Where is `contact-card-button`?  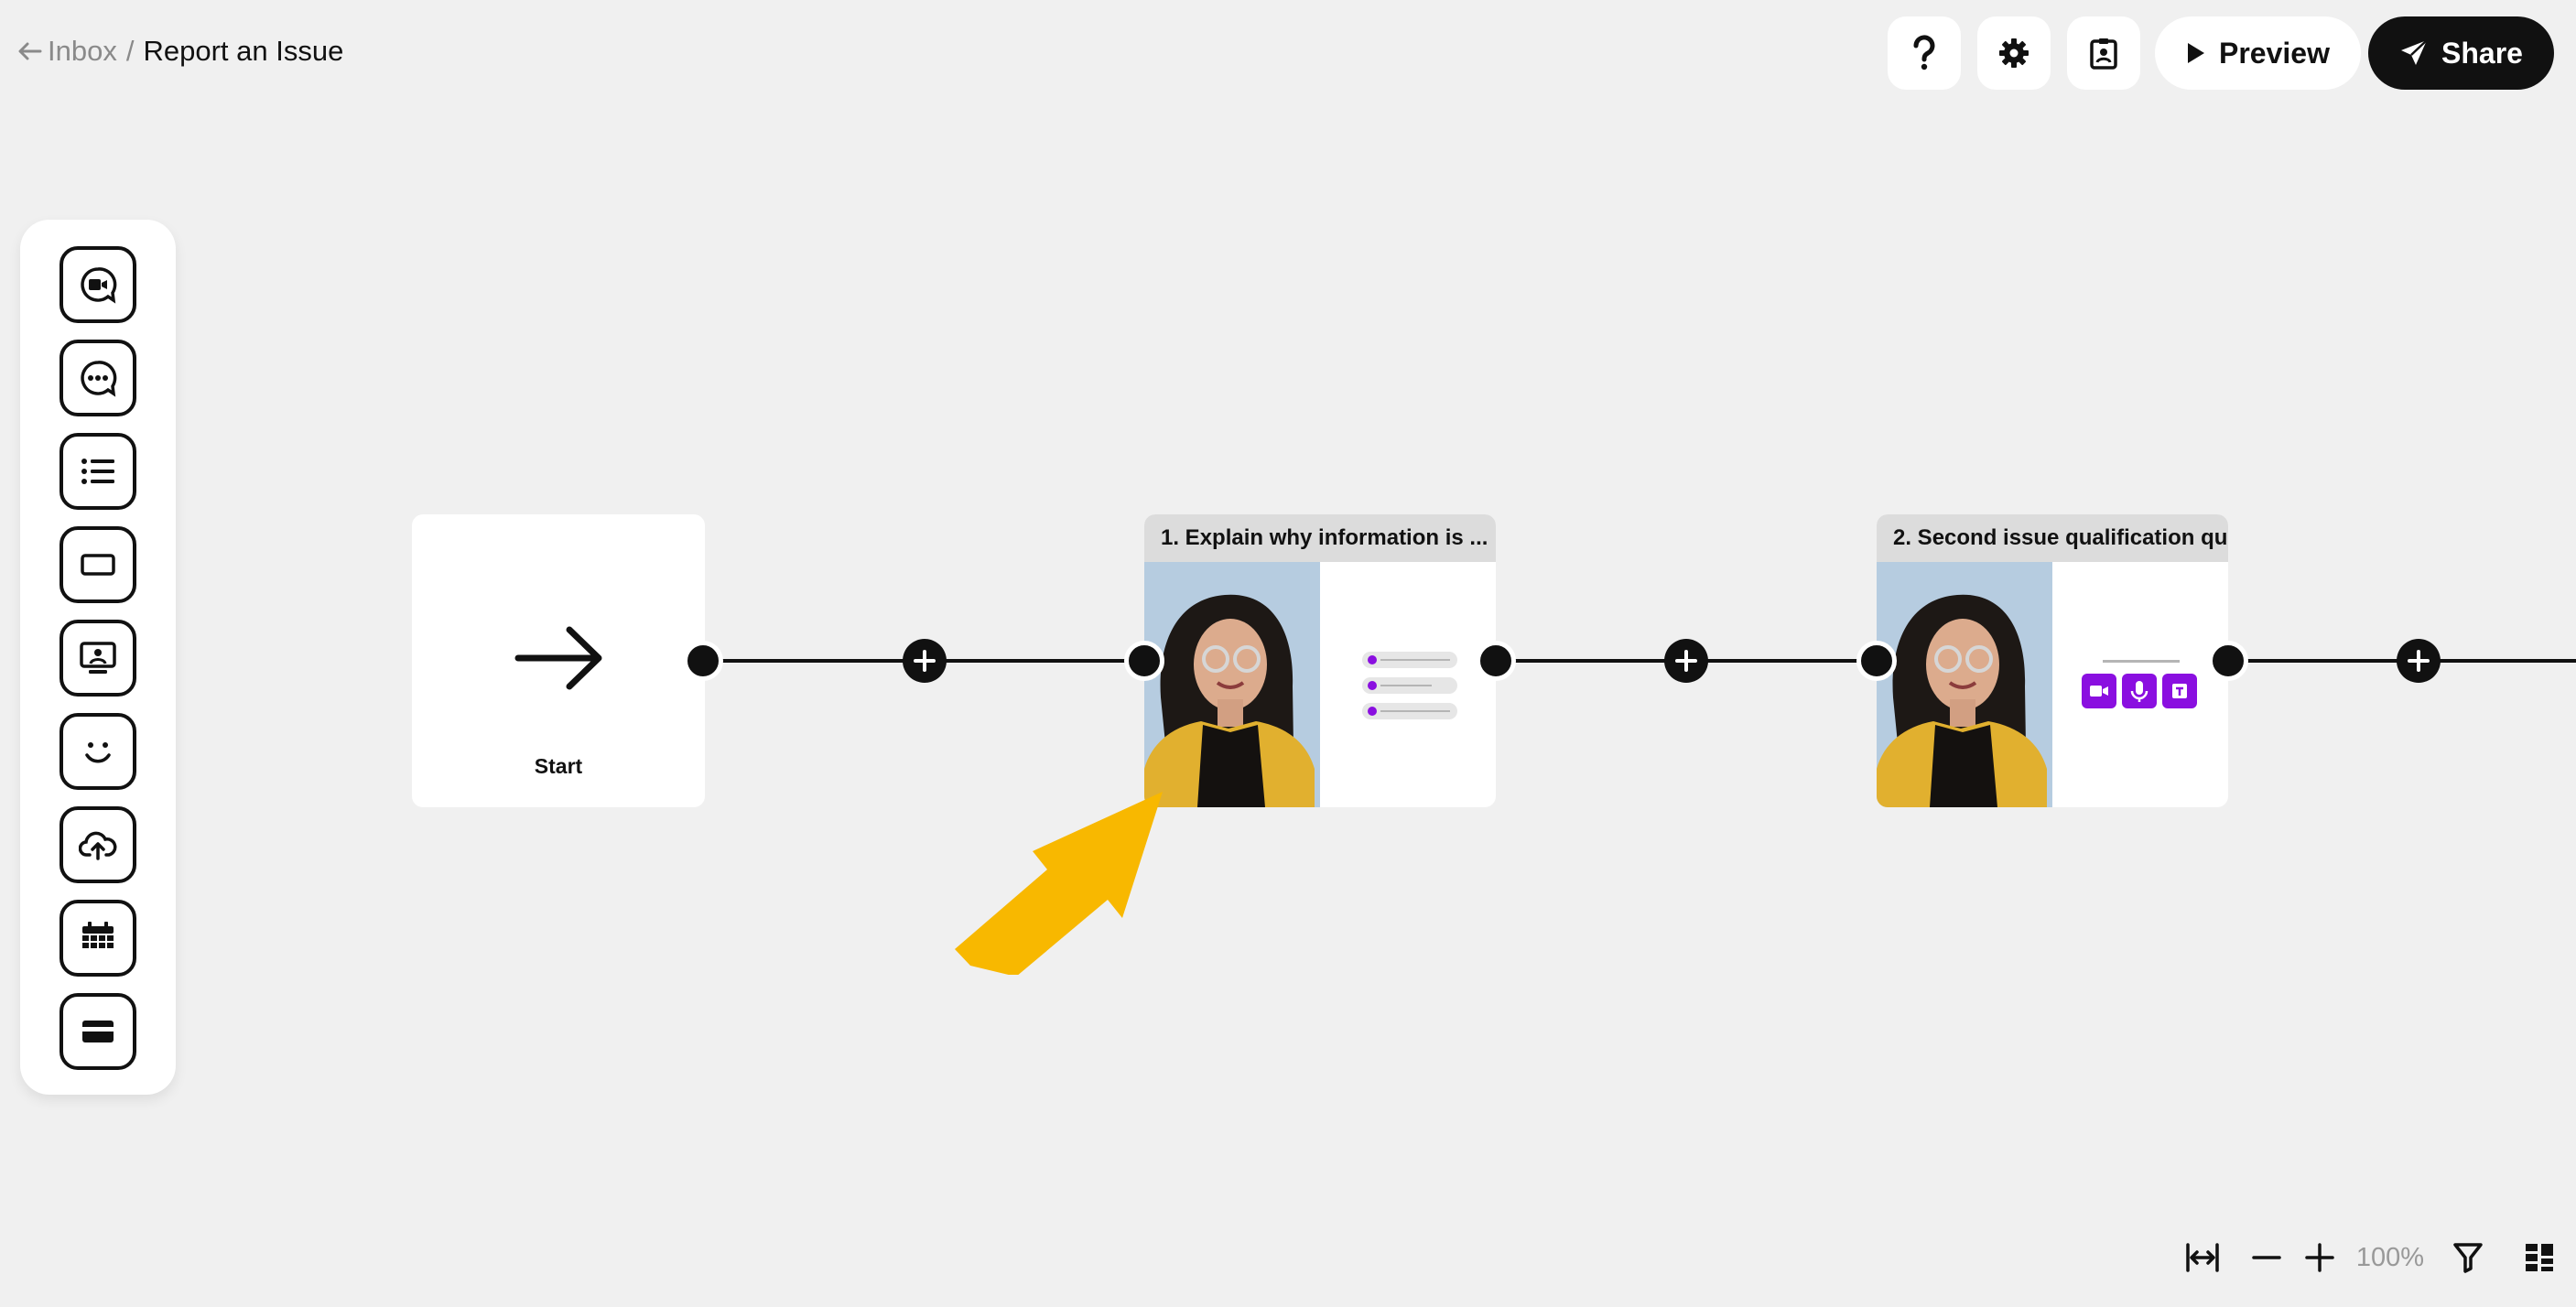
contact-card-button is located at coordinates (2104, 53).